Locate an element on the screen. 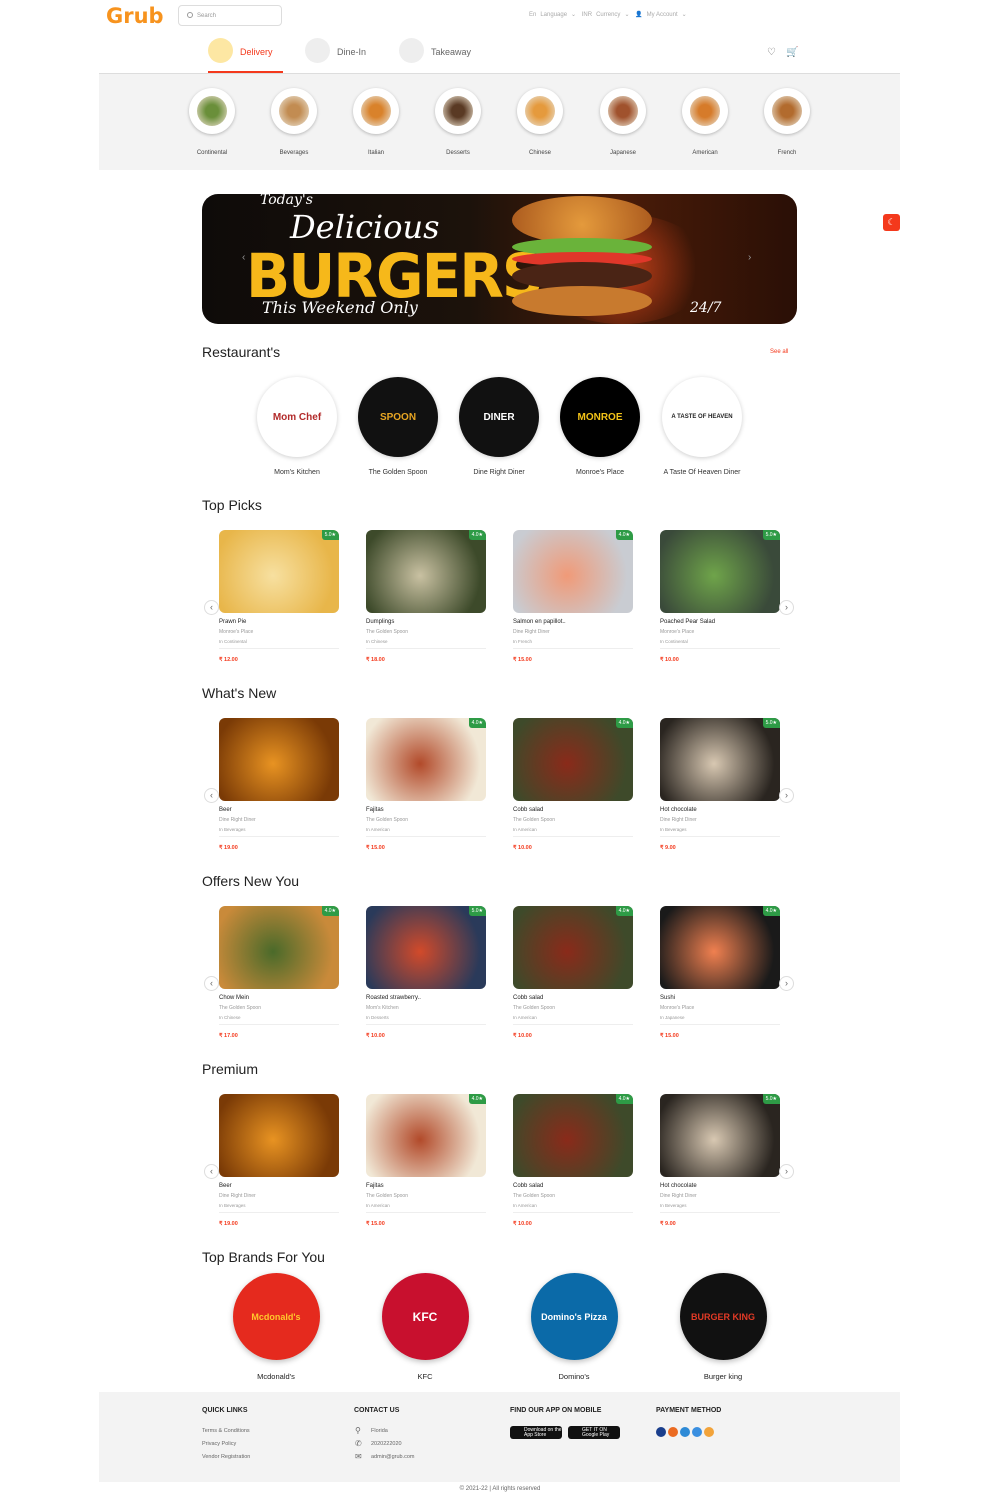 The image size is (1000, 1500). food-image is located at coordinates (279, 1135).